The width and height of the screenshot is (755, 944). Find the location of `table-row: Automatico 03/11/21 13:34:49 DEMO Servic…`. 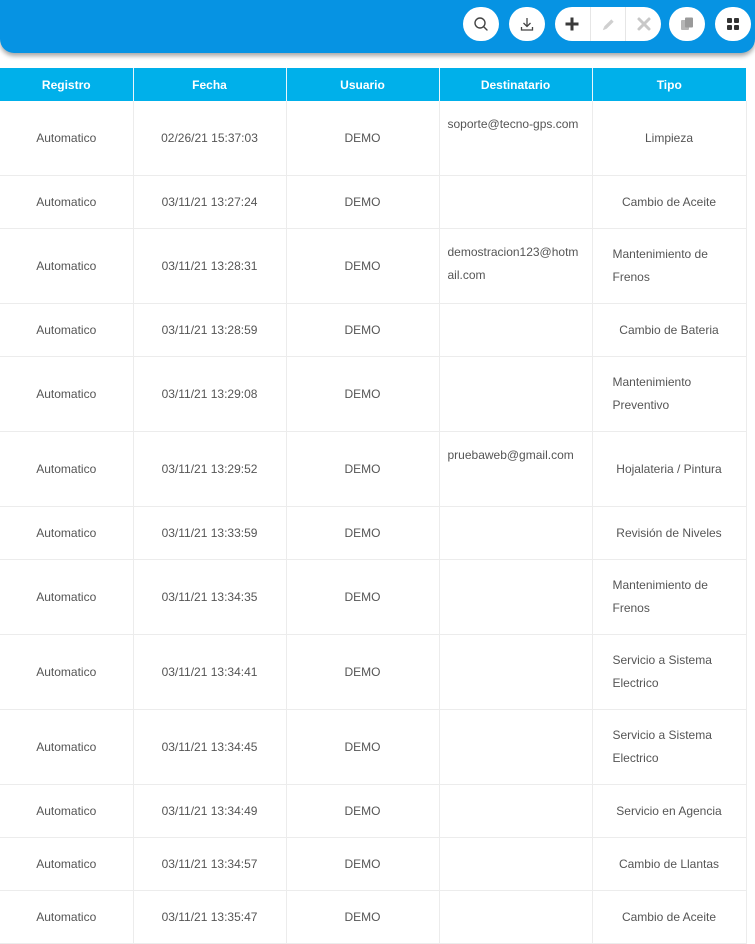

table-row: Automatico 03/11/21 13:34:49 DEMO Servic… is located at coordinates (373, 811).